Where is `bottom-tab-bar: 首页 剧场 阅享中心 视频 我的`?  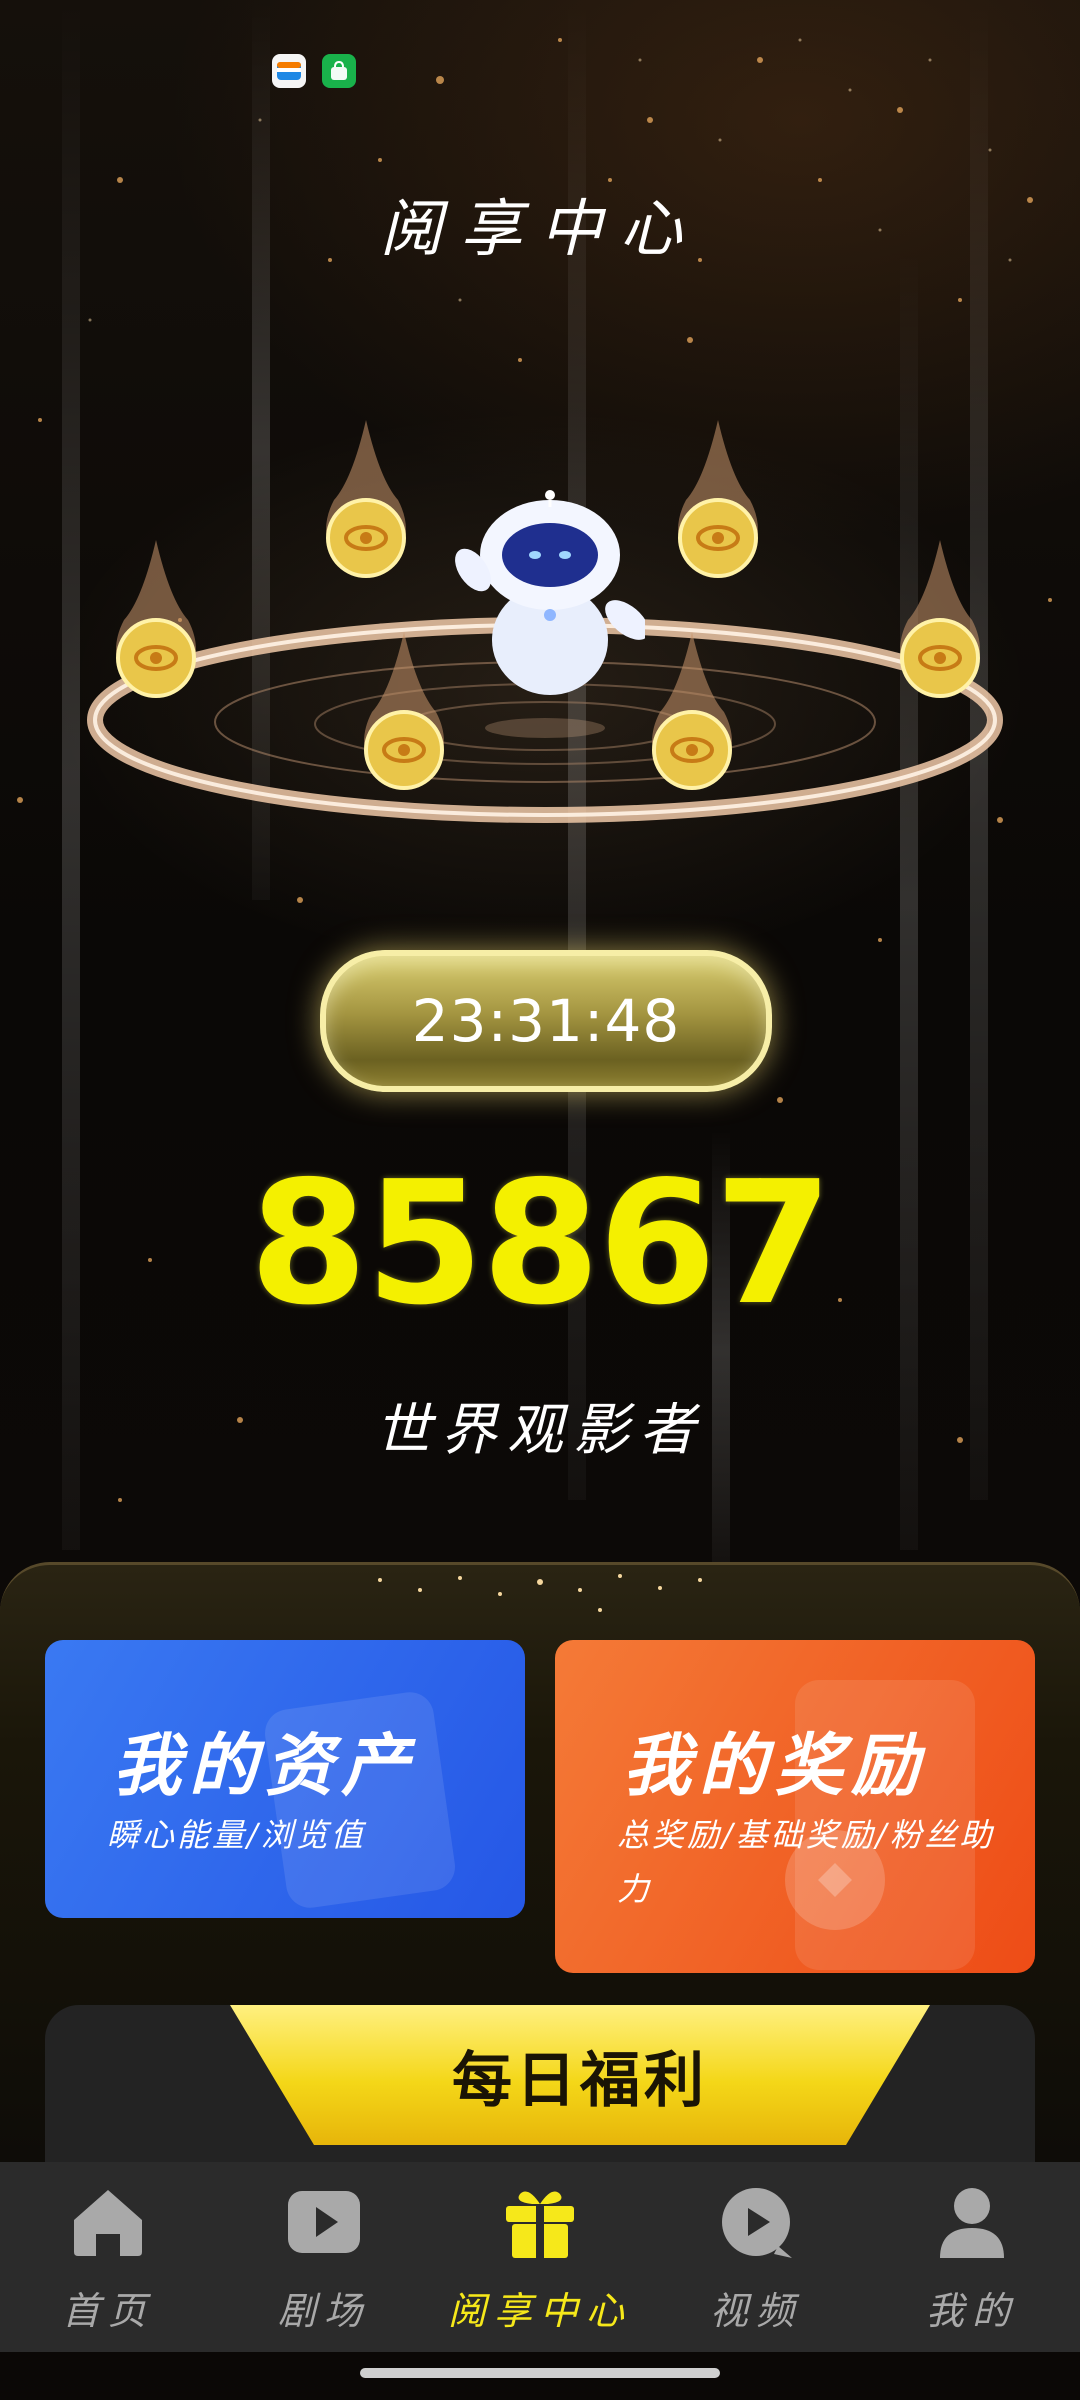 bottom-tab-bar: 首页 剧场 阅享中心 视频 我的 is located at coordinates (540, 2257).